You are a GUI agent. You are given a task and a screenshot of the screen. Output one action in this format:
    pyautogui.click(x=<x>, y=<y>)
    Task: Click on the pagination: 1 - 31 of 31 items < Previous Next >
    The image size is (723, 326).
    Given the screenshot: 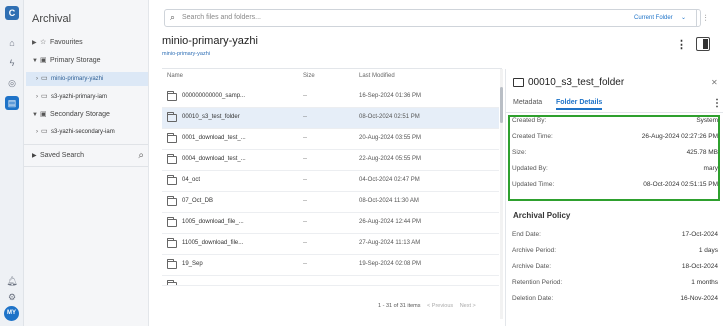 What is the action you would take?
    pyautogui.click(x=427, y=306)
    